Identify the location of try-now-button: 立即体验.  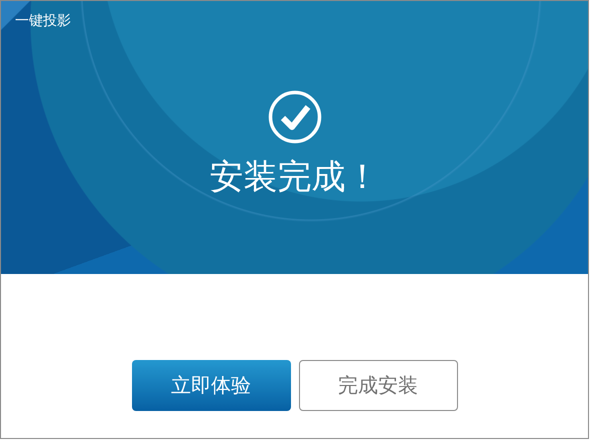
(211, 385).